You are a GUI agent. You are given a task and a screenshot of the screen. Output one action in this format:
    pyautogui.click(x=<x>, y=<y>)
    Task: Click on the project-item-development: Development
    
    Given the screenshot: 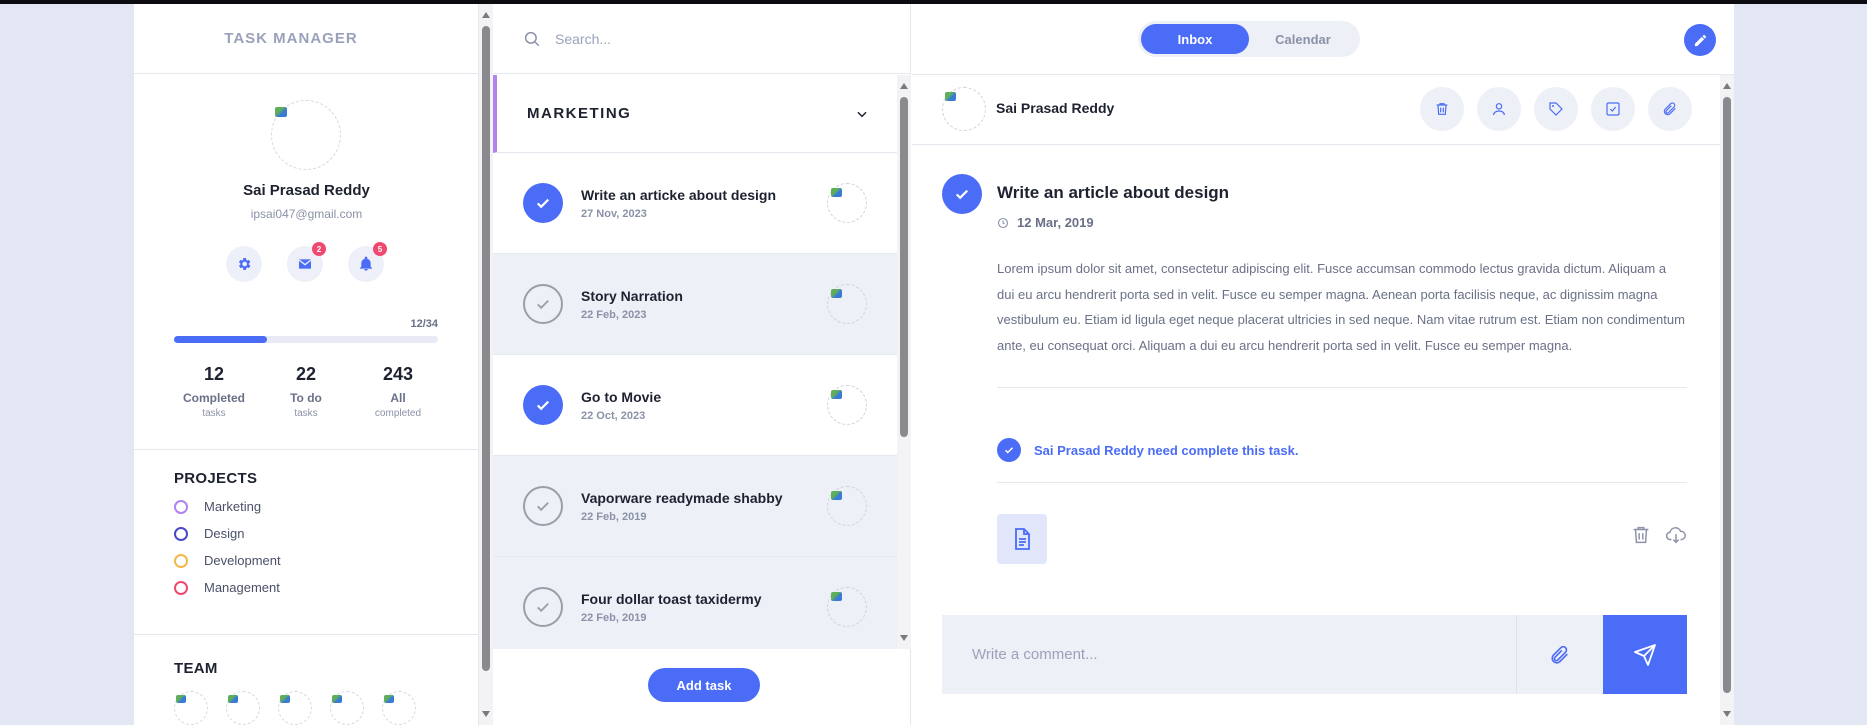 What is the action you would take?
    pyautogui.click(x=227, y=560)
    